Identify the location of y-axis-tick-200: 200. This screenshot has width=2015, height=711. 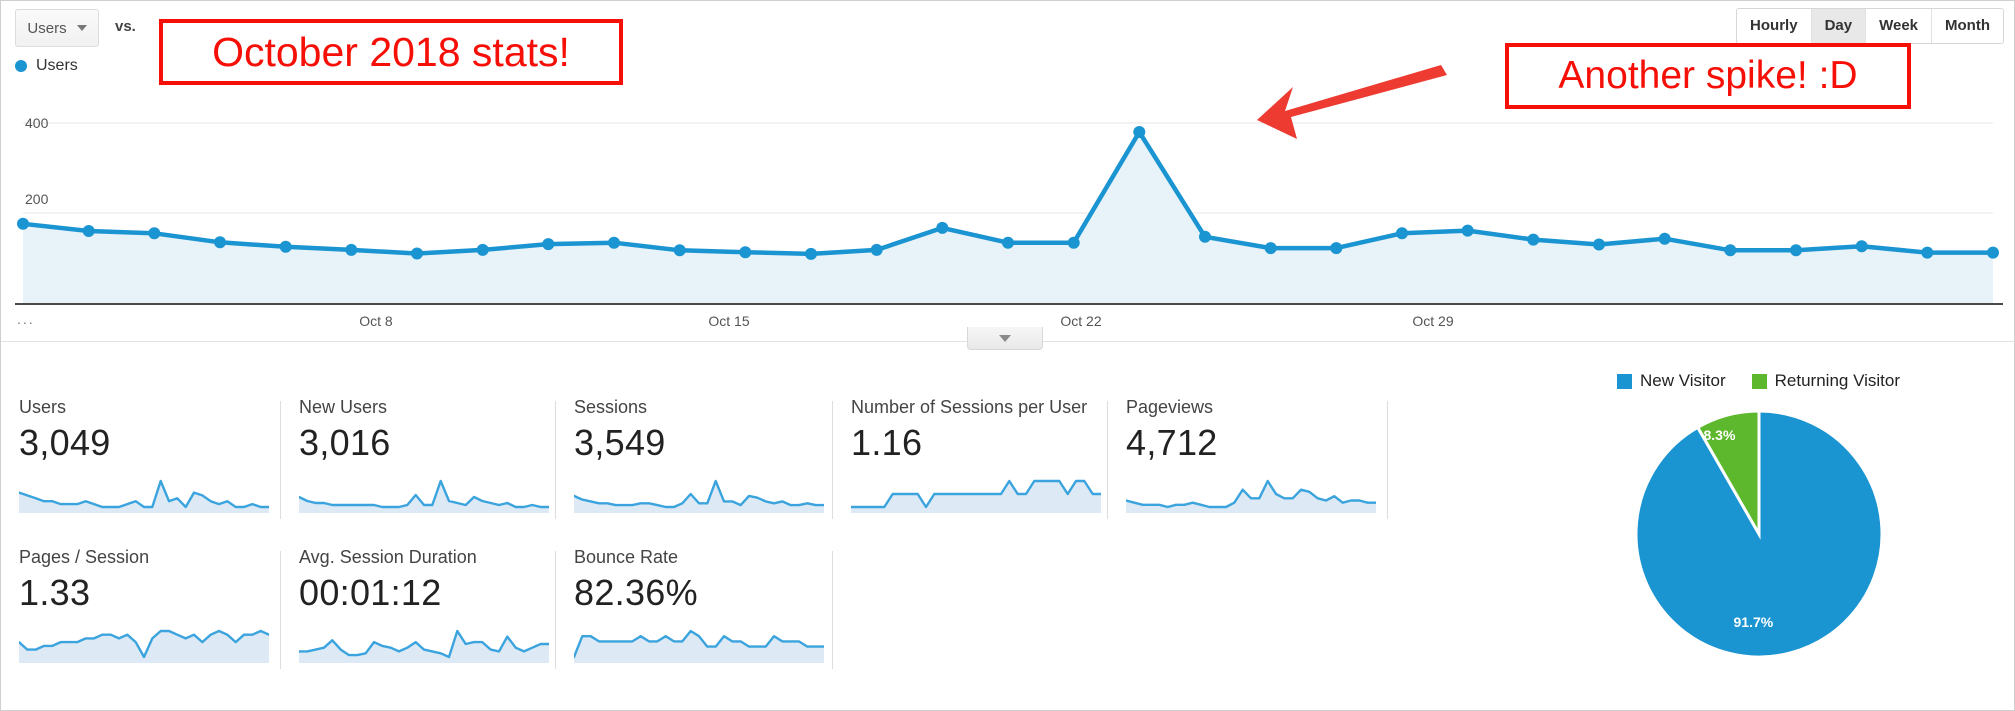
(37, 199).